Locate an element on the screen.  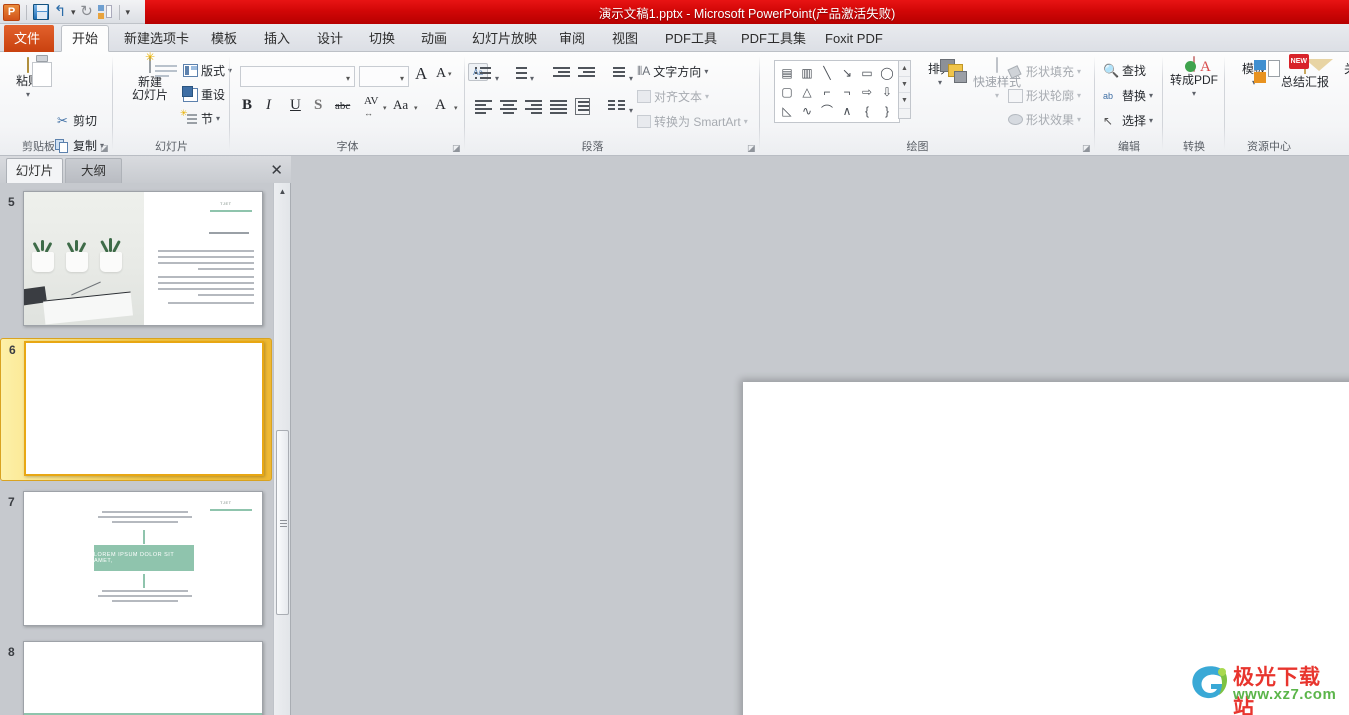
template-button: 模板 ▾ is located at coordinates (1255, 74).